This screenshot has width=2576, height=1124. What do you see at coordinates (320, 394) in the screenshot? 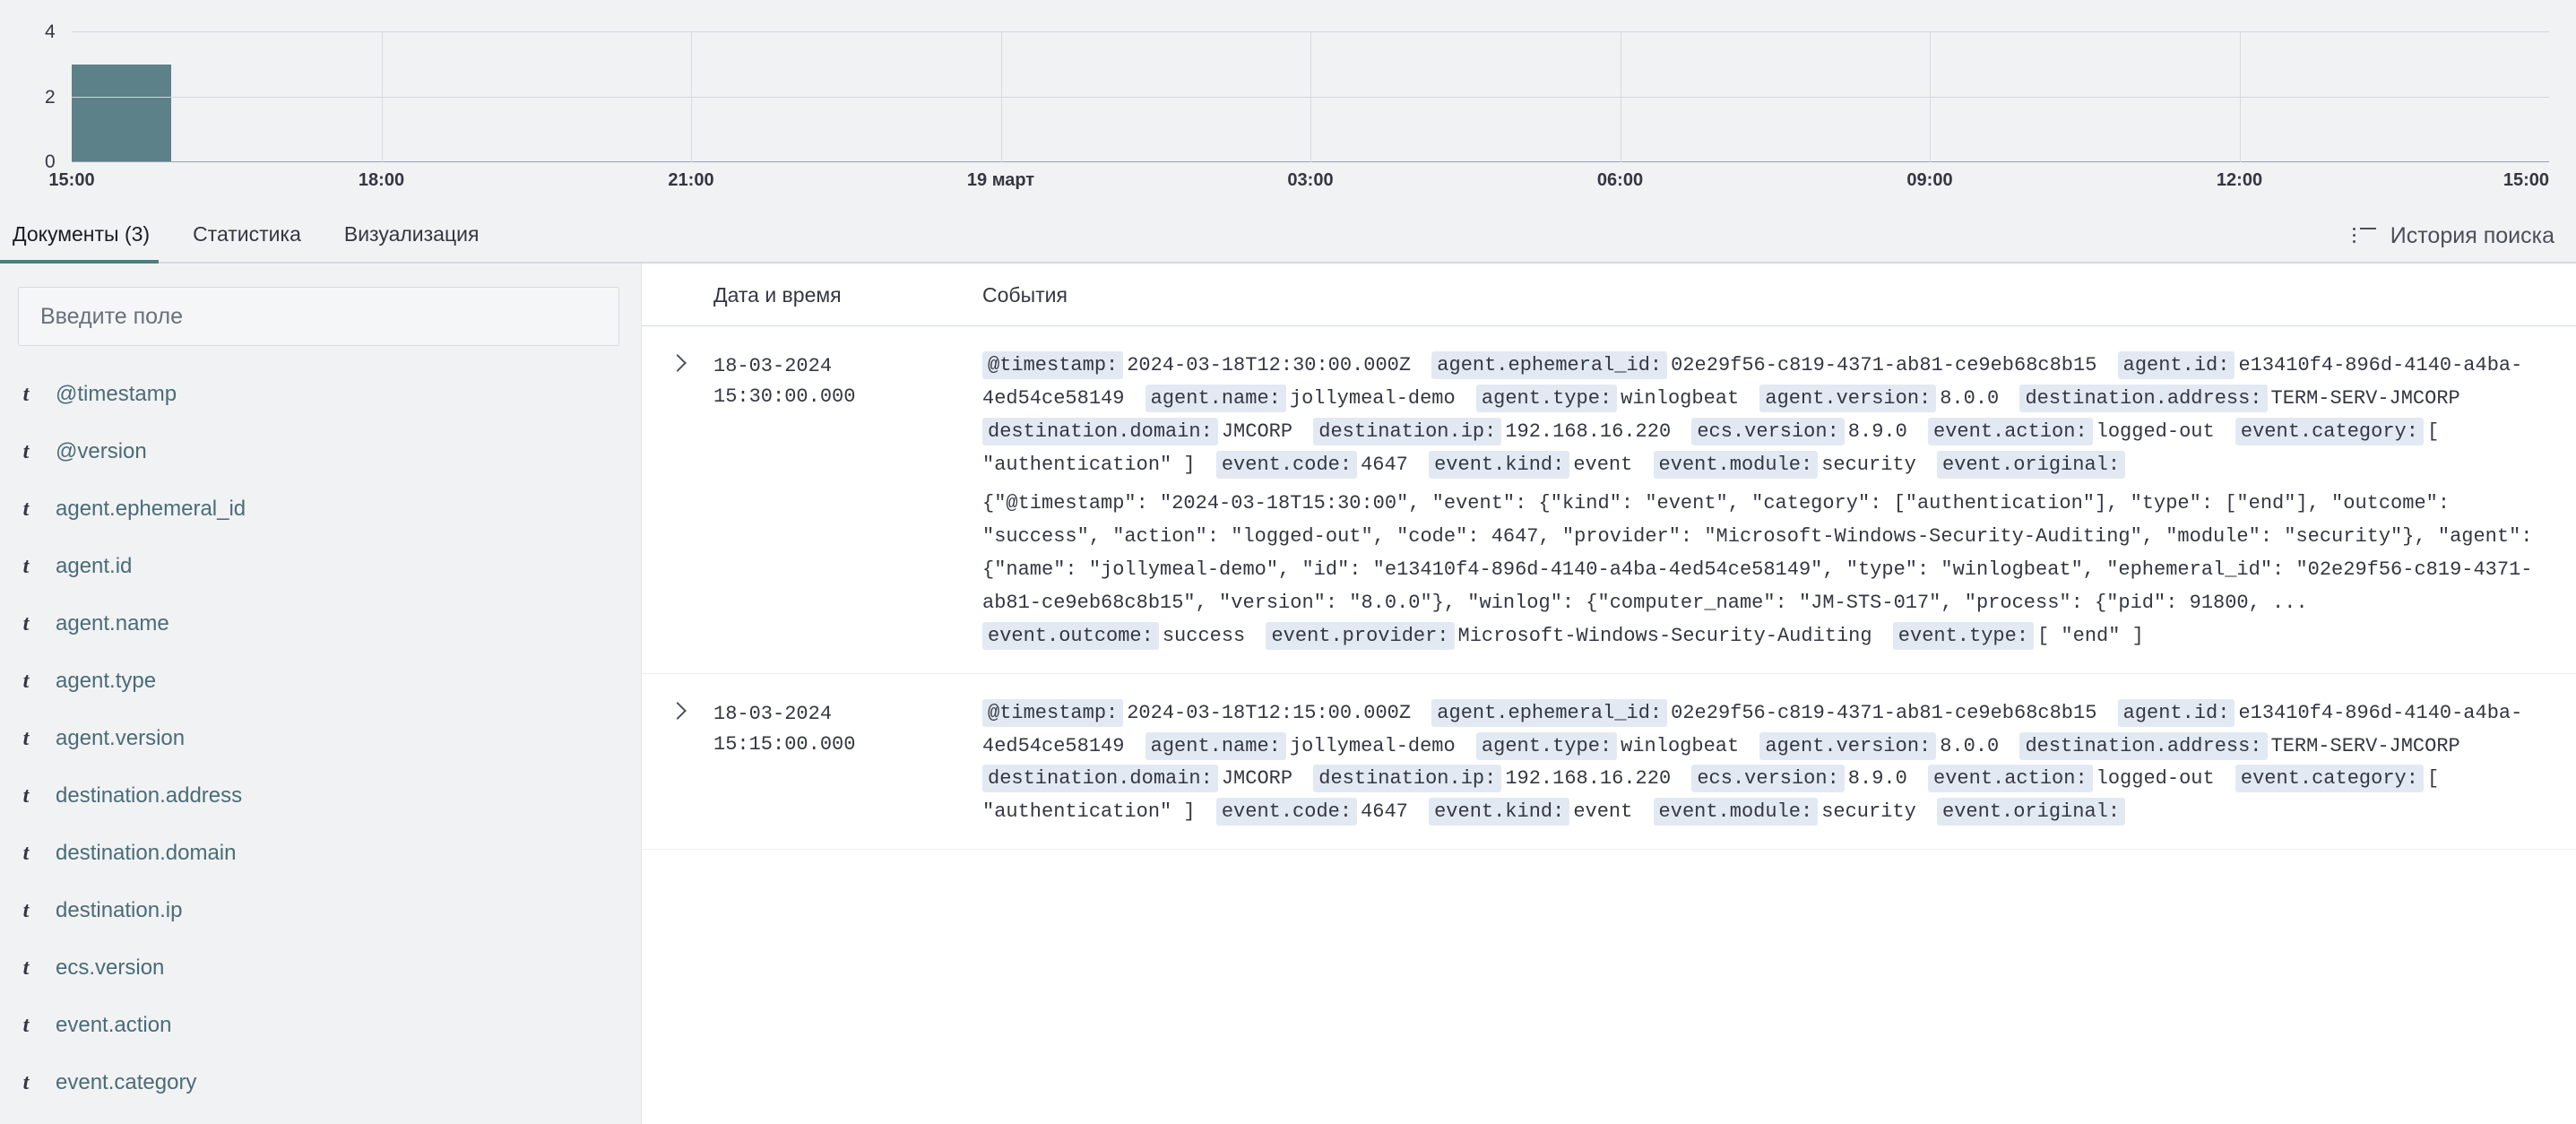
I see `sidebar-field-@timestamp: t @timestamp` at bounding box center [320, 394].